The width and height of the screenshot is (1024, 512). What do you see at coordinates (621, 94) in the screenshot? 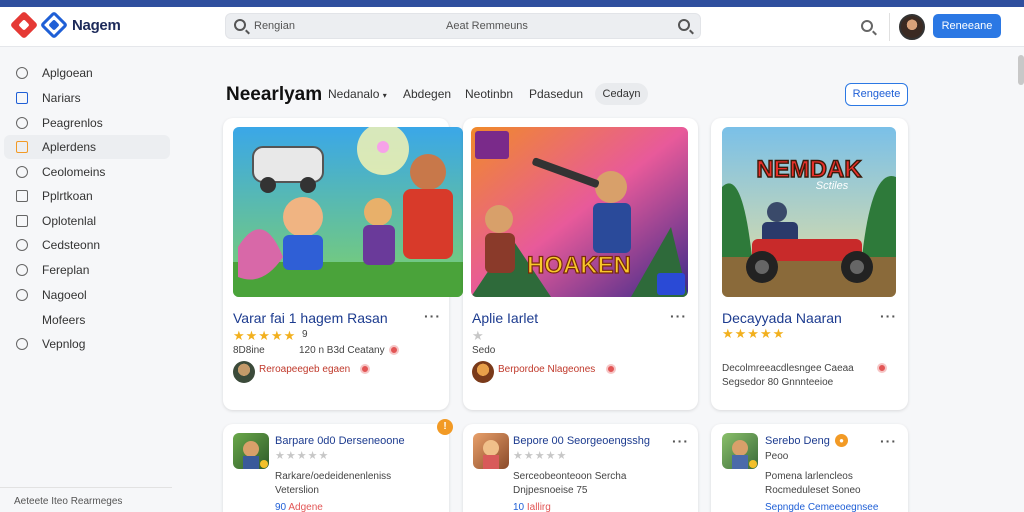
I see `tab-pill: Cedayn` at bounding box center [621, 94].